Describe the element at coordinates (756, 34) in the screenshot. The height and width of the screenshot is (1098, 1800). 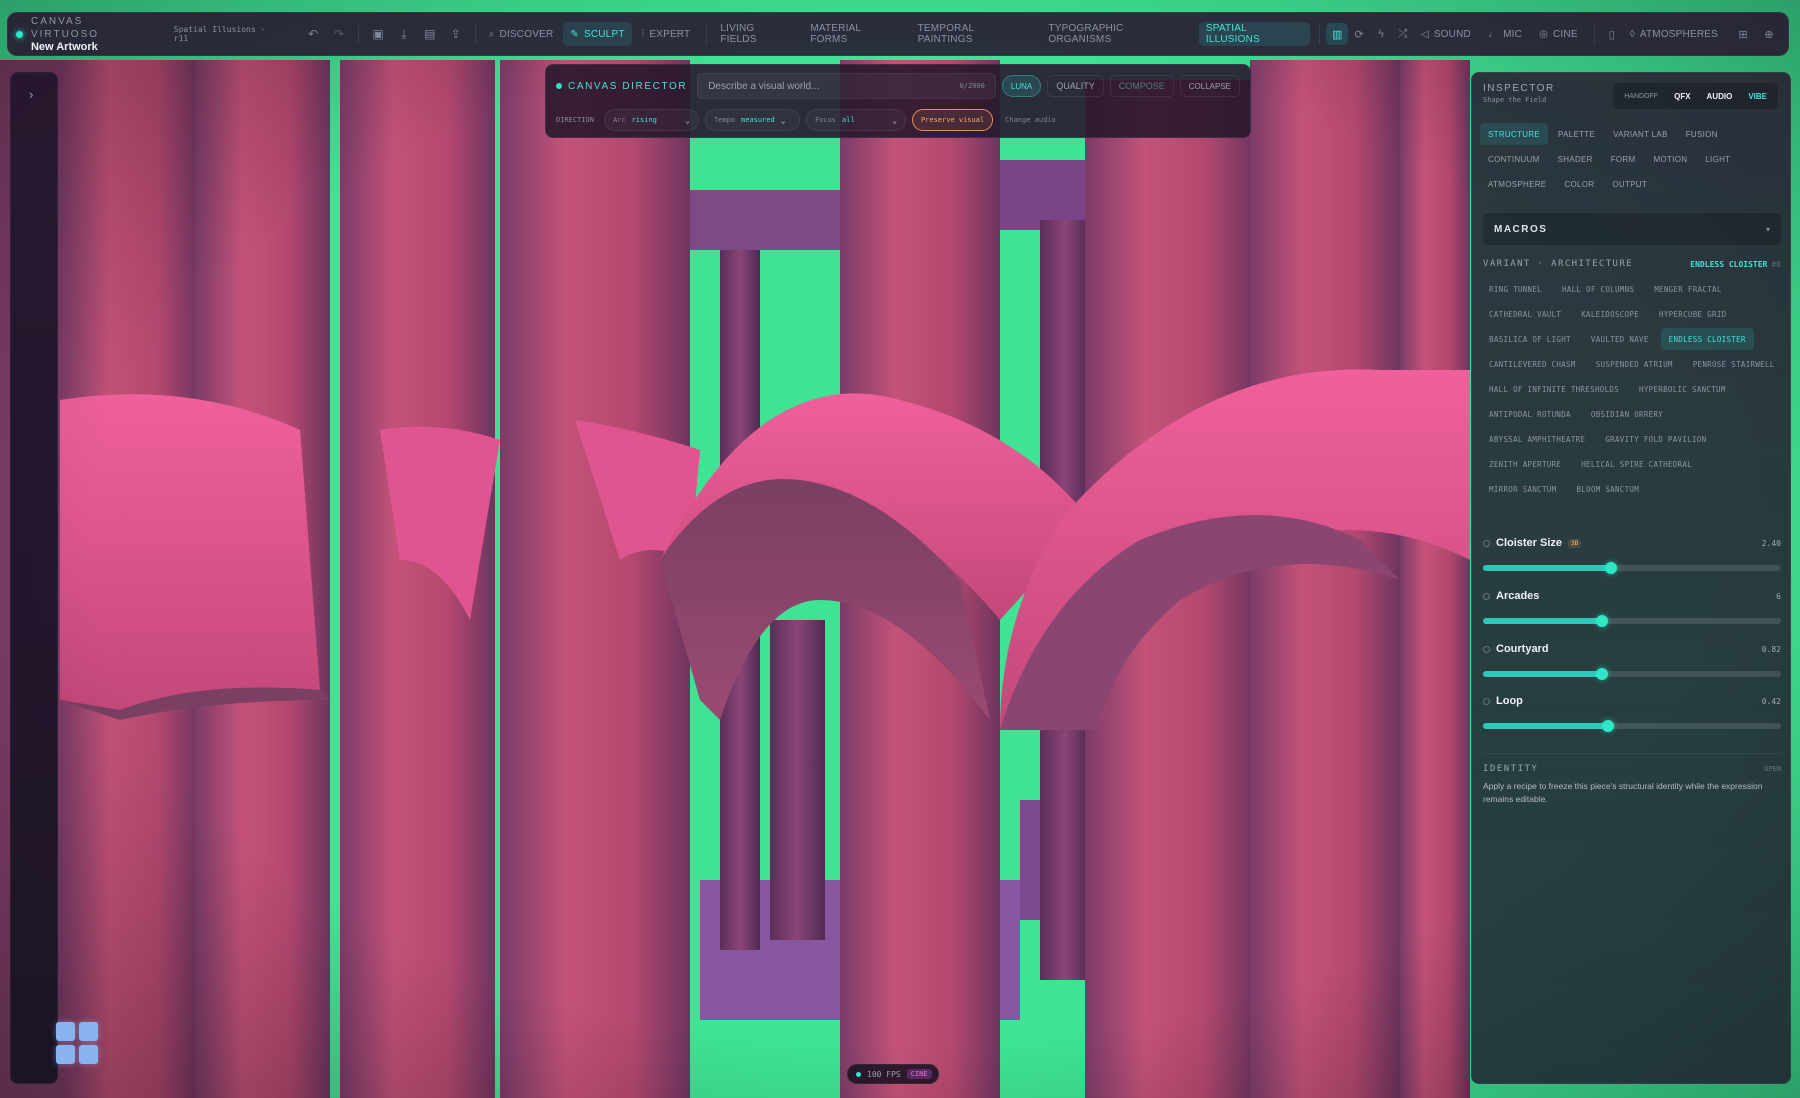
I see `category-living-fields: LIVING FIELDS` at that location.